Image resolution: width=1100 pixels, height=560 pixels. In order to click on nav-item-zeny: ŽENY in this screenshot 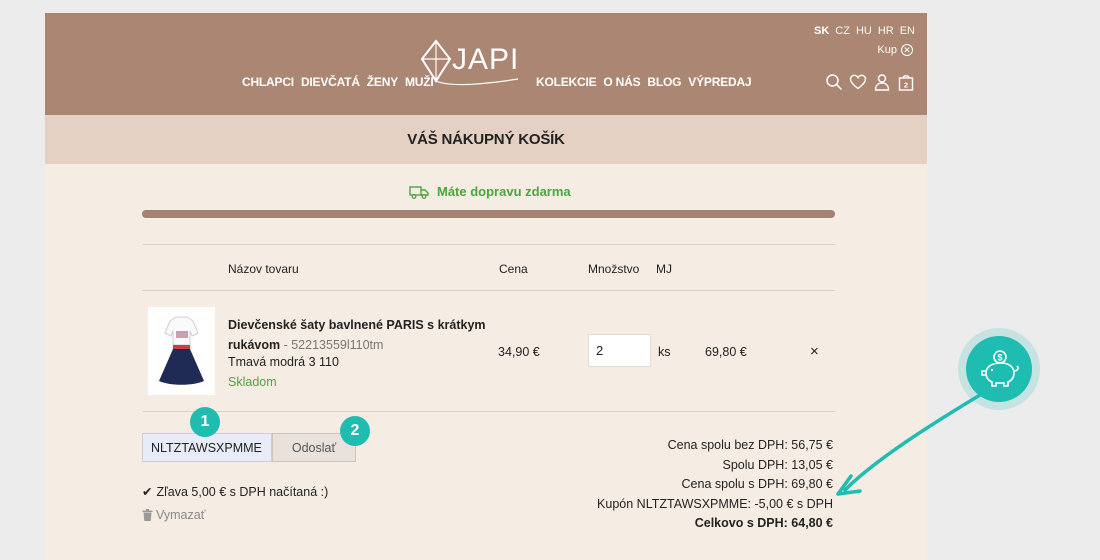, I will do `click(382, 82)`.